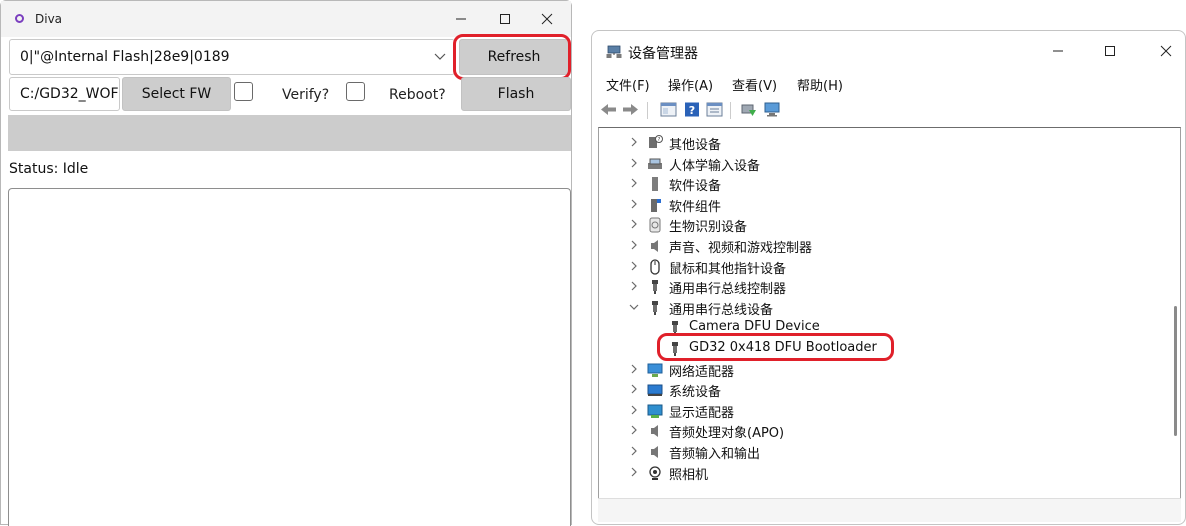 The image size is (1186, 526). What do you see at coordinates (608, 109) in the screenshot?
I see `back-icon` at bounding box center [608, 109].